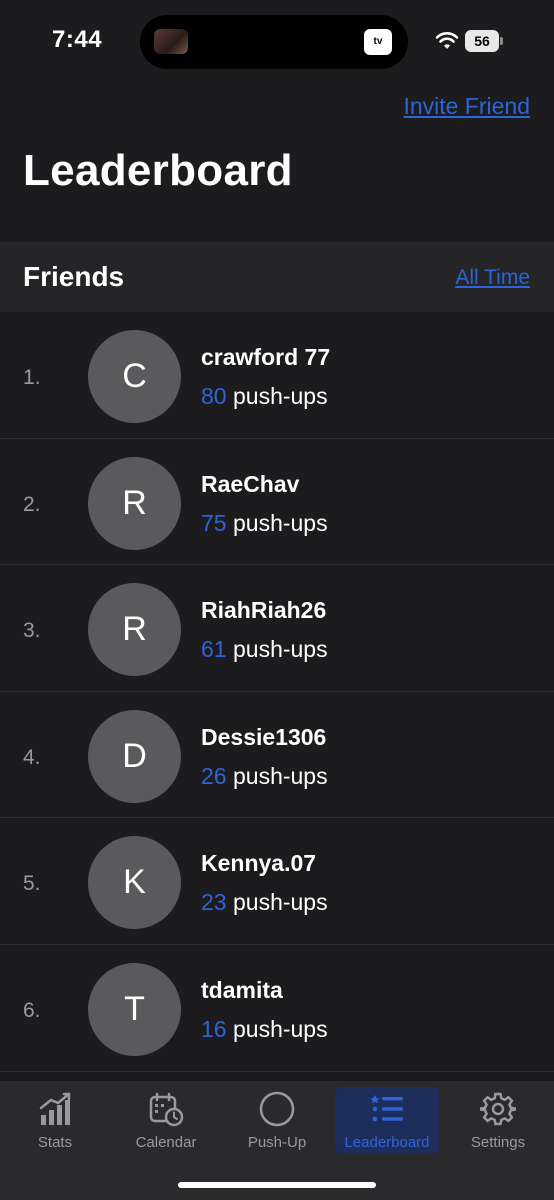 The image size is (554, 1200). I want to click on tab-calendar: Calendar, so click(166, 1120).